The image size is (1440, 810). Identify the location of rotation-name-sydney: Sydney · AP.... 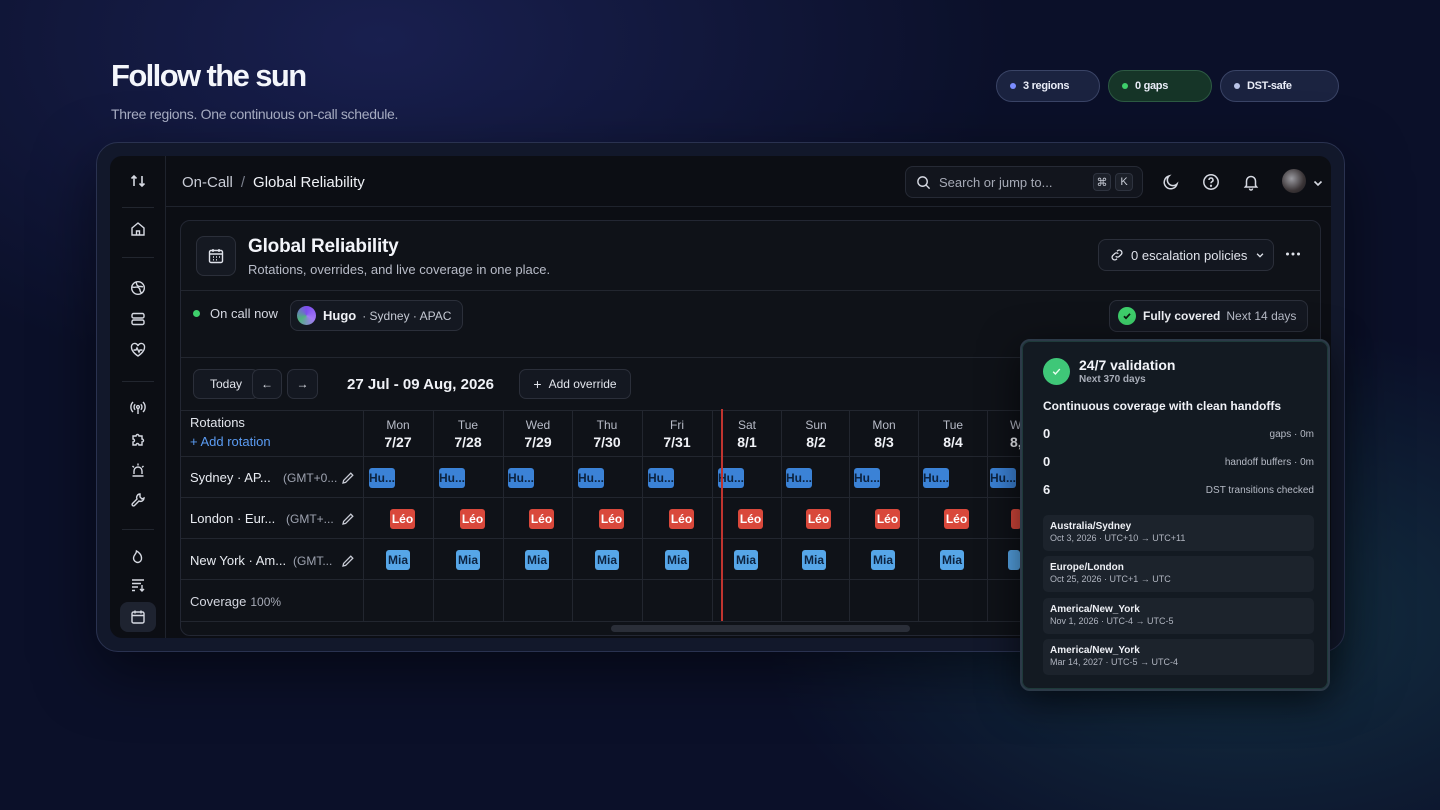
(230, 477).